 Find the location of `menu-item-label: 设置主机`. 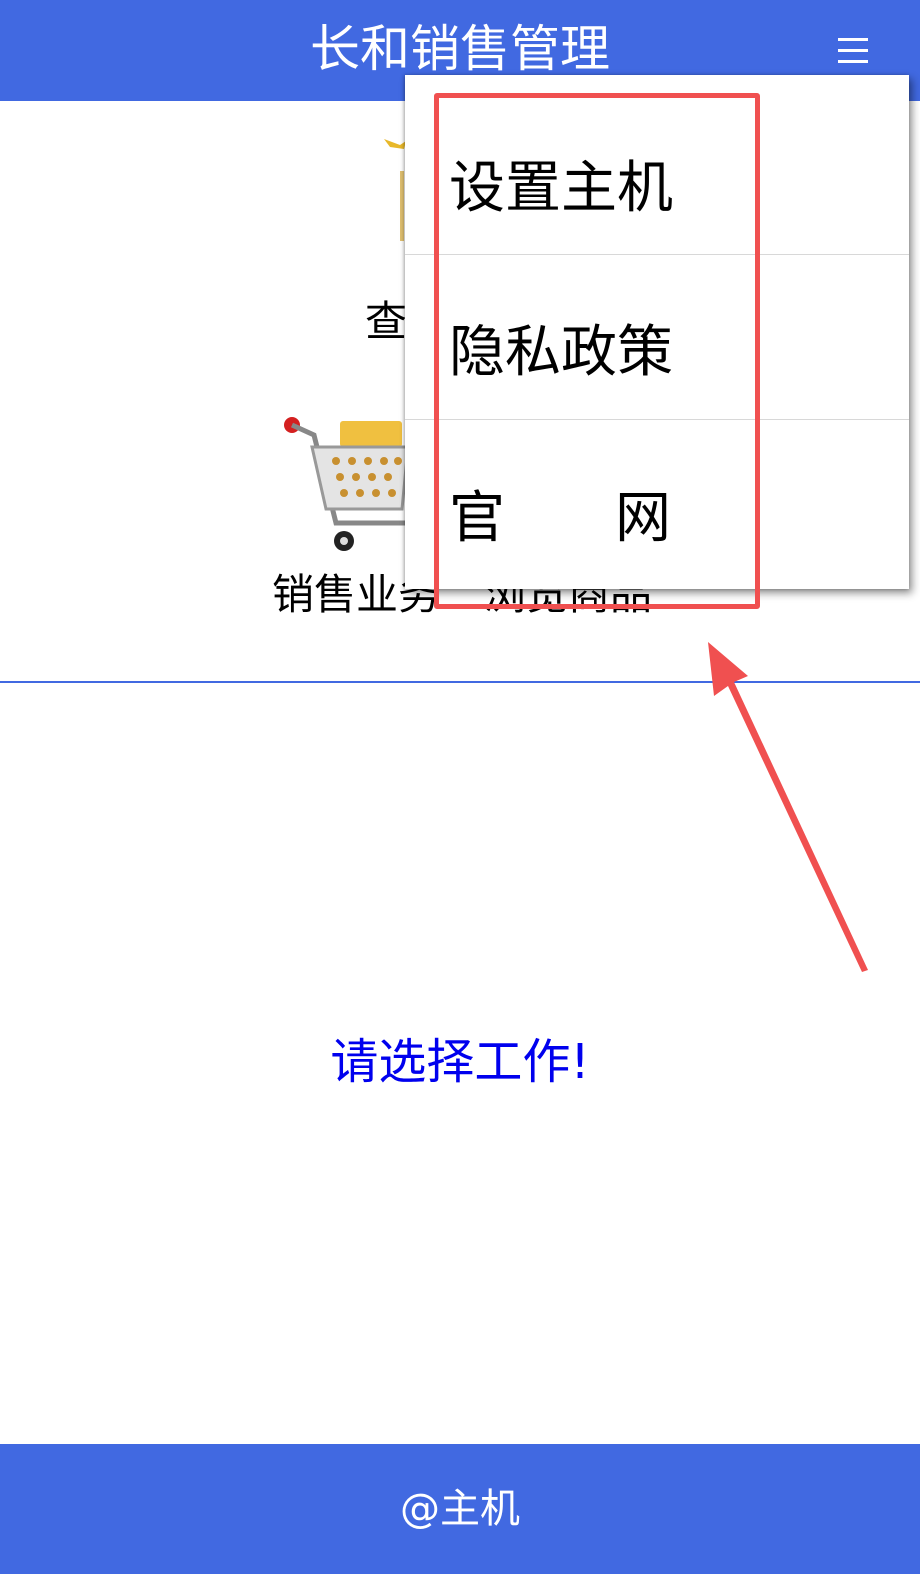

menu-item-label: 设置主机 is located at coordinates (561, 188).